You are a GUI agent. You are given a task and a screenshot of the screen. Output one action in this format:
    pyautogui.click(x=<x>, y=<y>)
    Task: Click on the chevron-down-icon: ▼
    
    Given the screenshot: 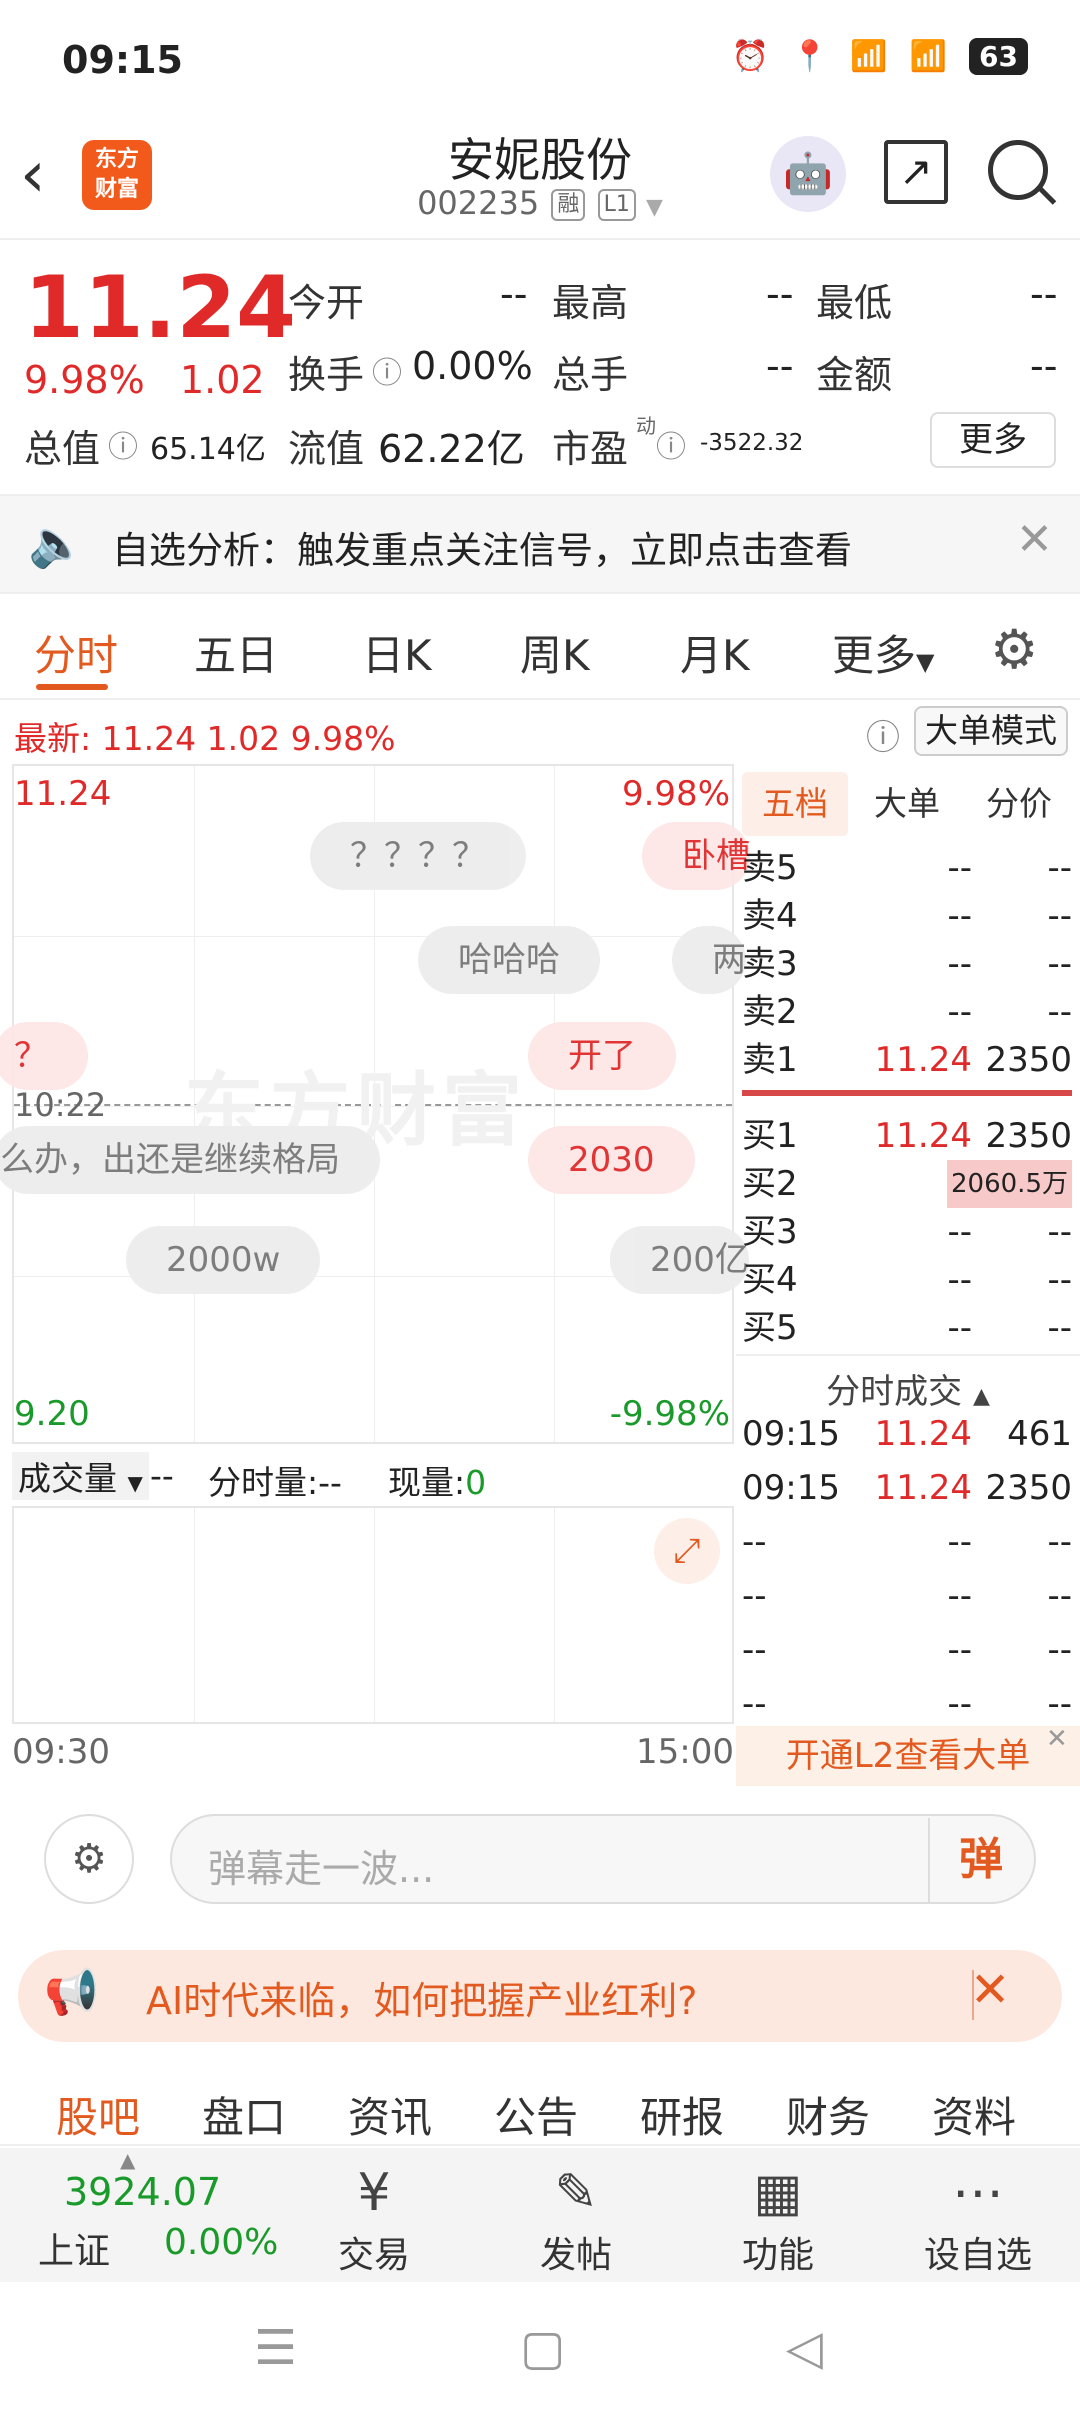 What is the action you would take?
    pyautogui.click(x=925, y=662)
    